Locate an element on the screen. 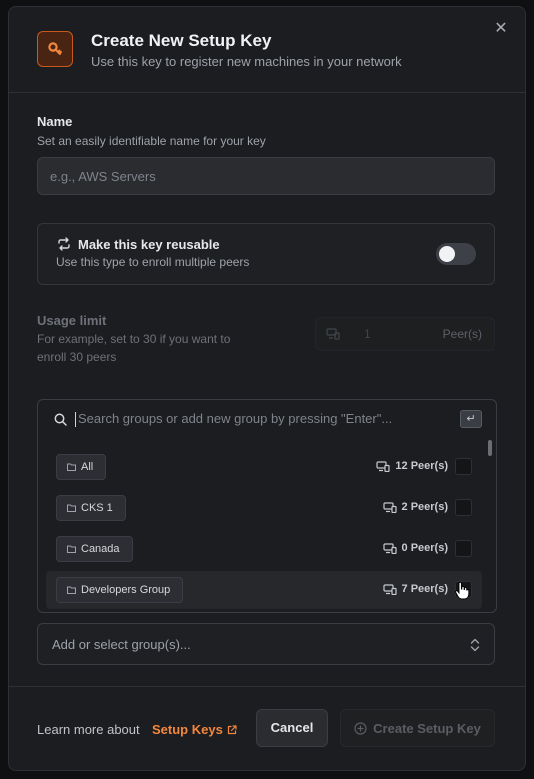 The height and width of the screenshot is (779, 534). peer-count-label: 12 Peer(s) is located at coordinates (421, 466).